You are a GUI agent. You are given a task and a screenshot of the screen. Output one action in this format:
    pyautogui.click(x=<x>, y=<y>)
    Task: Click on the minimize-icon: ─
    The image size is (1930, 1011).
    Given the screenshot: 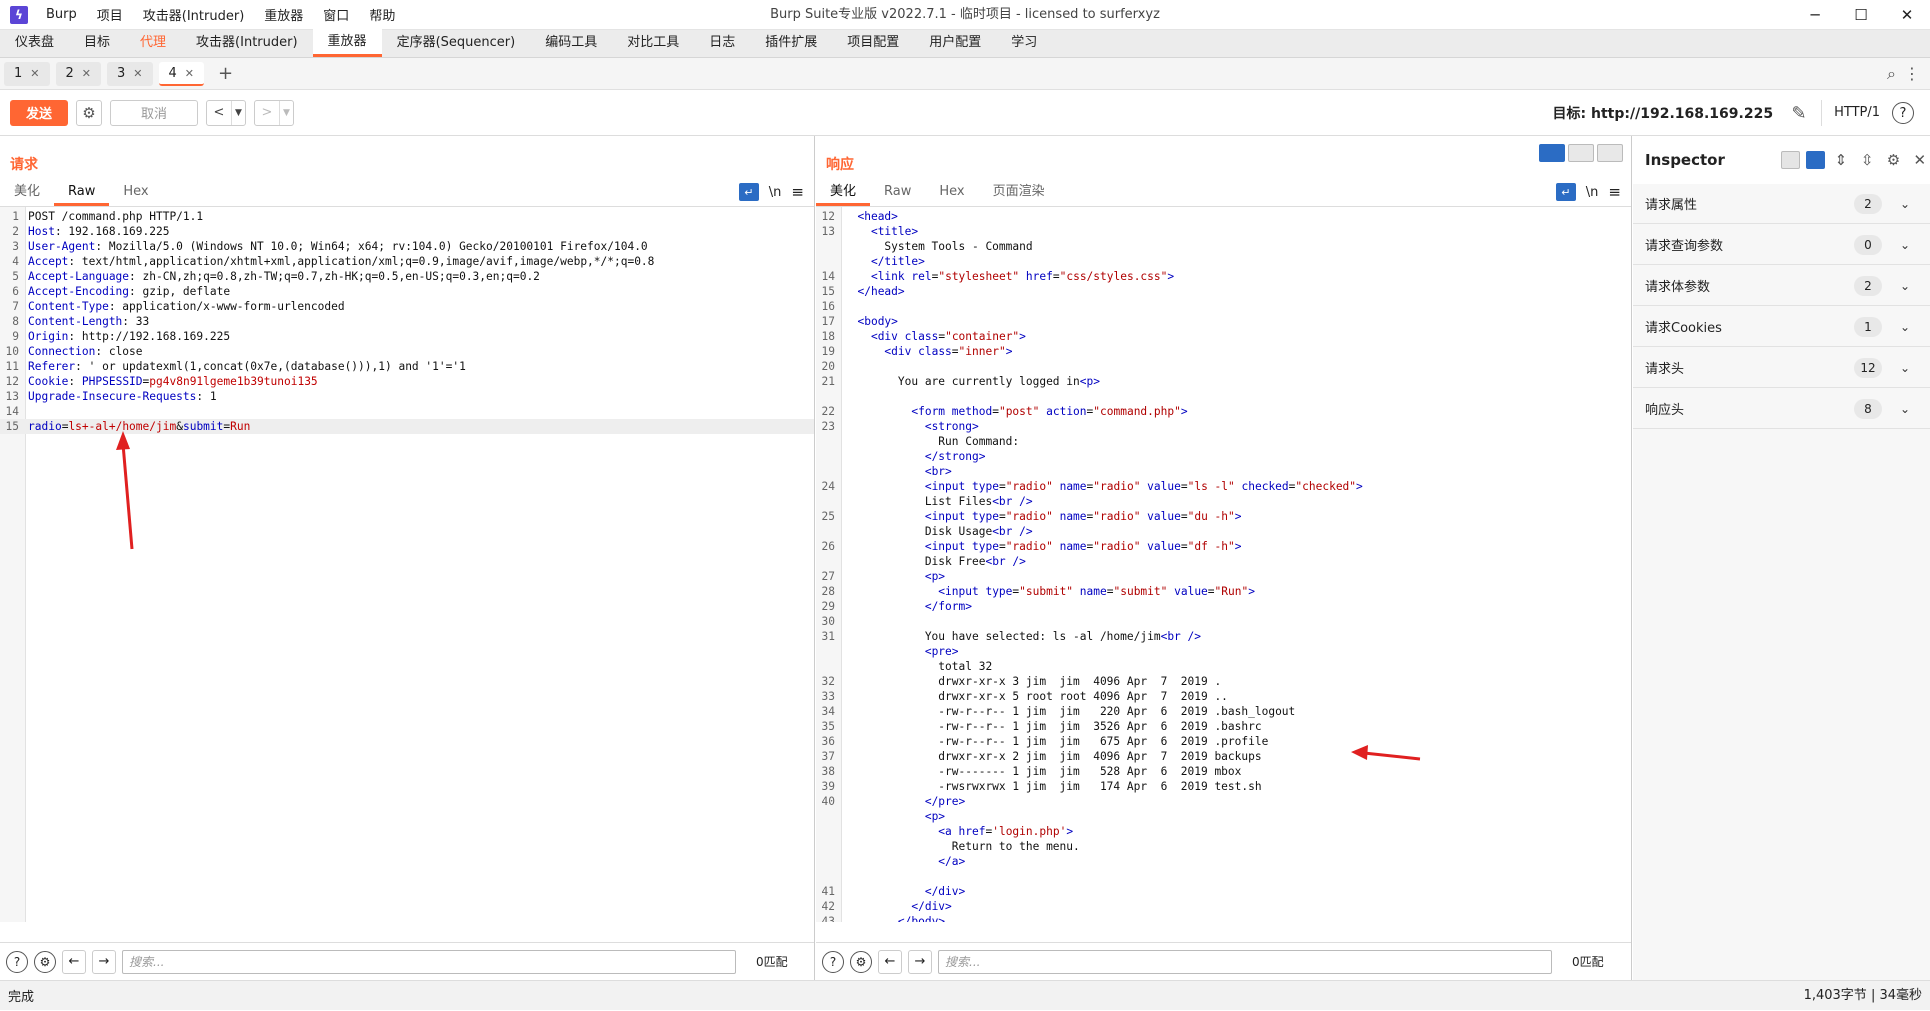 What is the action you would take?
    pyautogui.click(x=1815, y=15)
    